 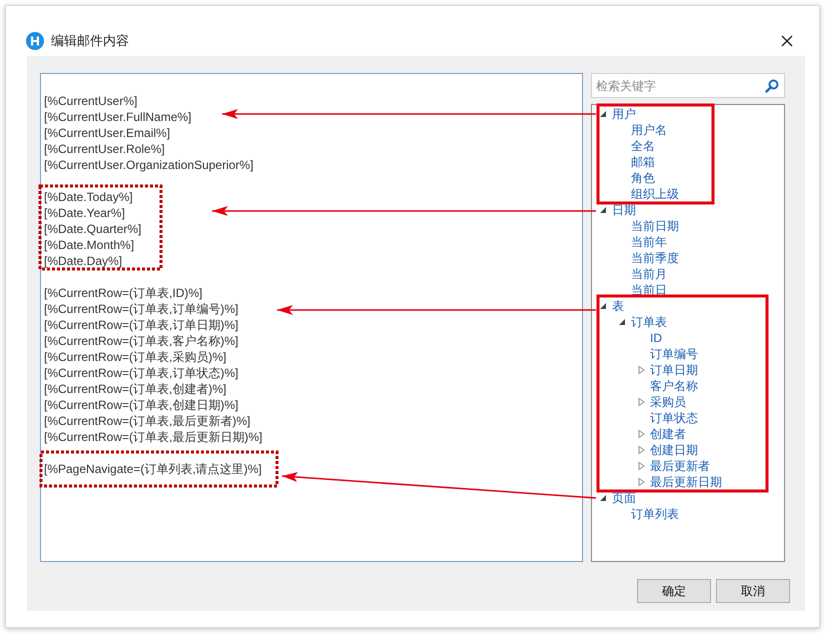 I want to click on template-line: [%CurrentUser%], so click(x=91, y=101).